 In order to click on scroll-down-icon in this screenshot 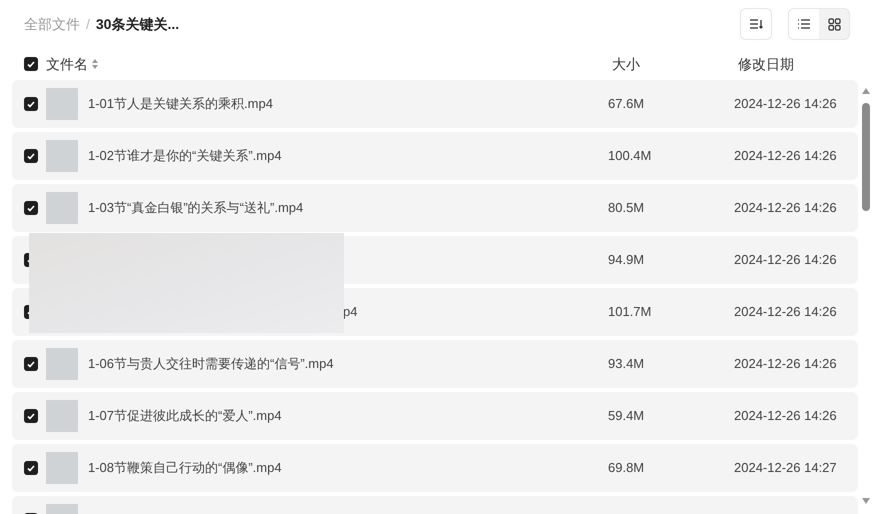, I will do `click(866, 501)`.